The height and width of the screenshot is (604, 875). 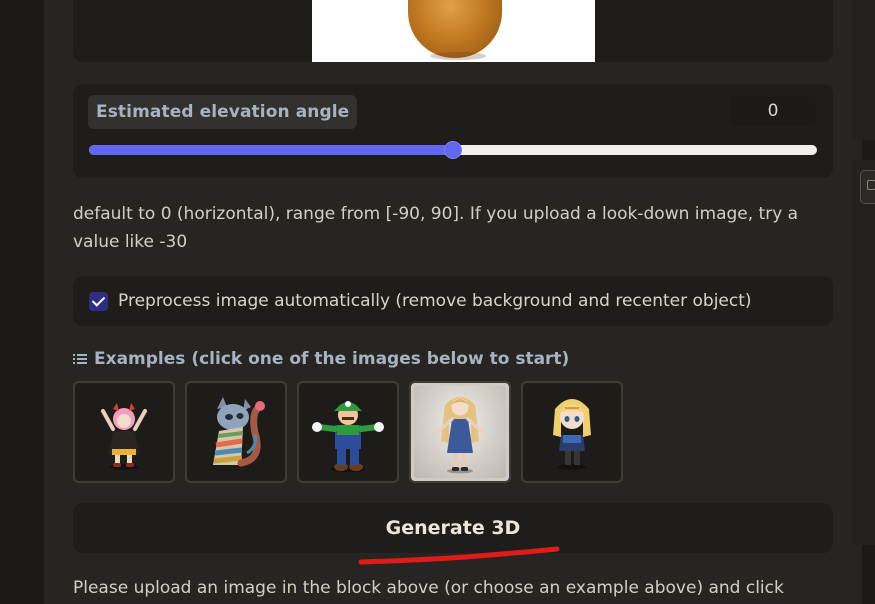 I want to click on pink-girl-figure, so click(x=124, y=436).